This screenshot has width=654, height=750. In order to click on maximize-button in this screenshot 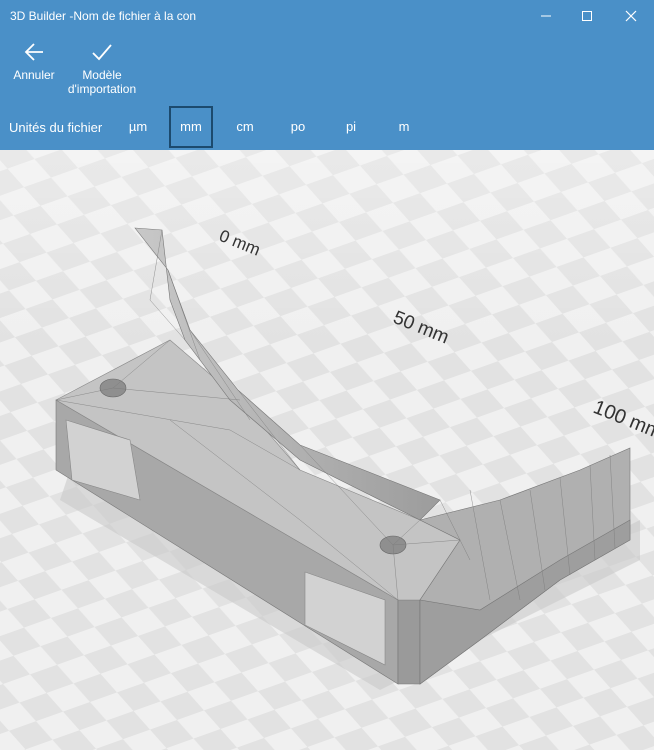, I will do `click(587, 16)`.